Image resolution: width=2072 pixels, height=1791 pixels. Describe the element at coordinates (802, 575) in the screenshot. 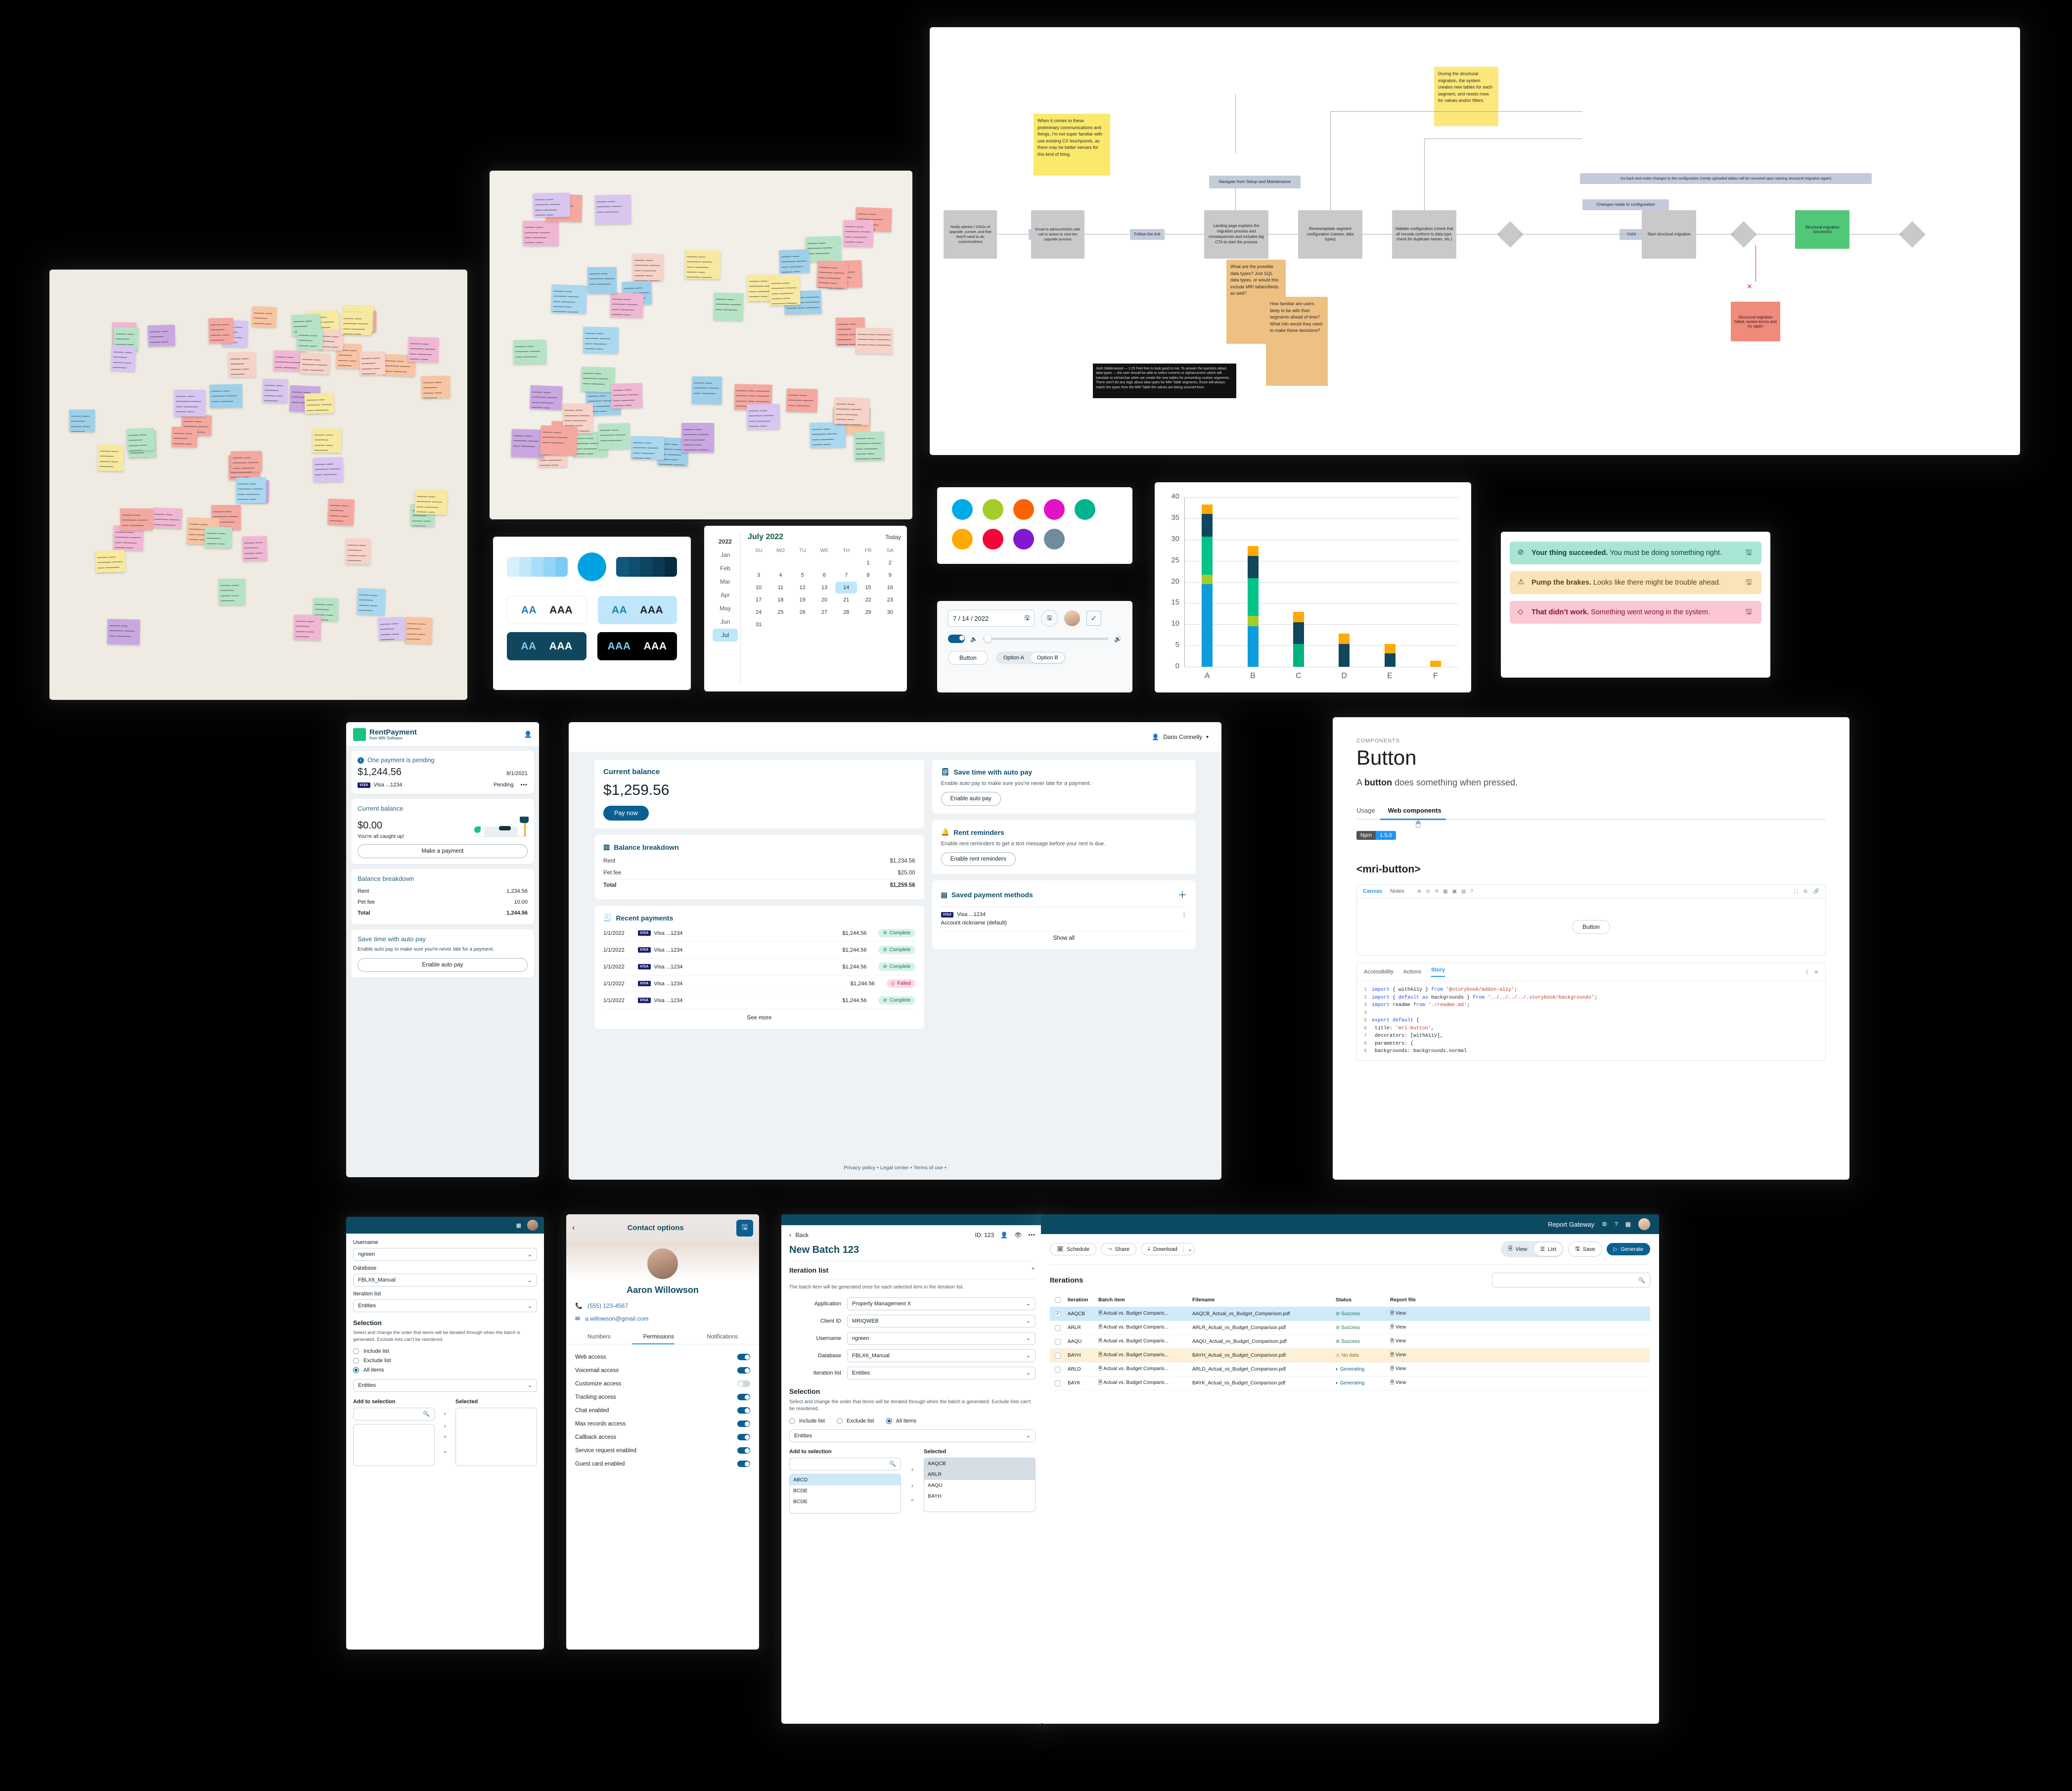

I see `calendar-day-5: 5` at that location.